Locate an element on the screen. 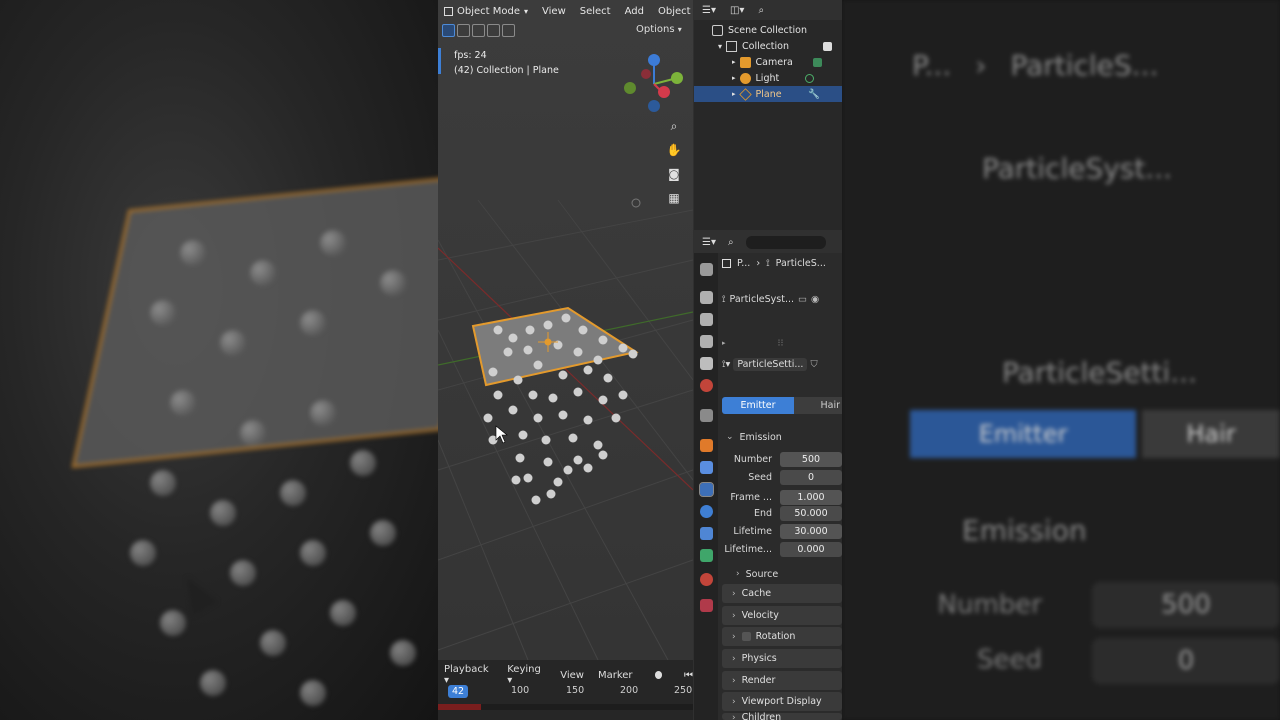  lifetime-field: 30.000 is located at coordinates (811, 531).